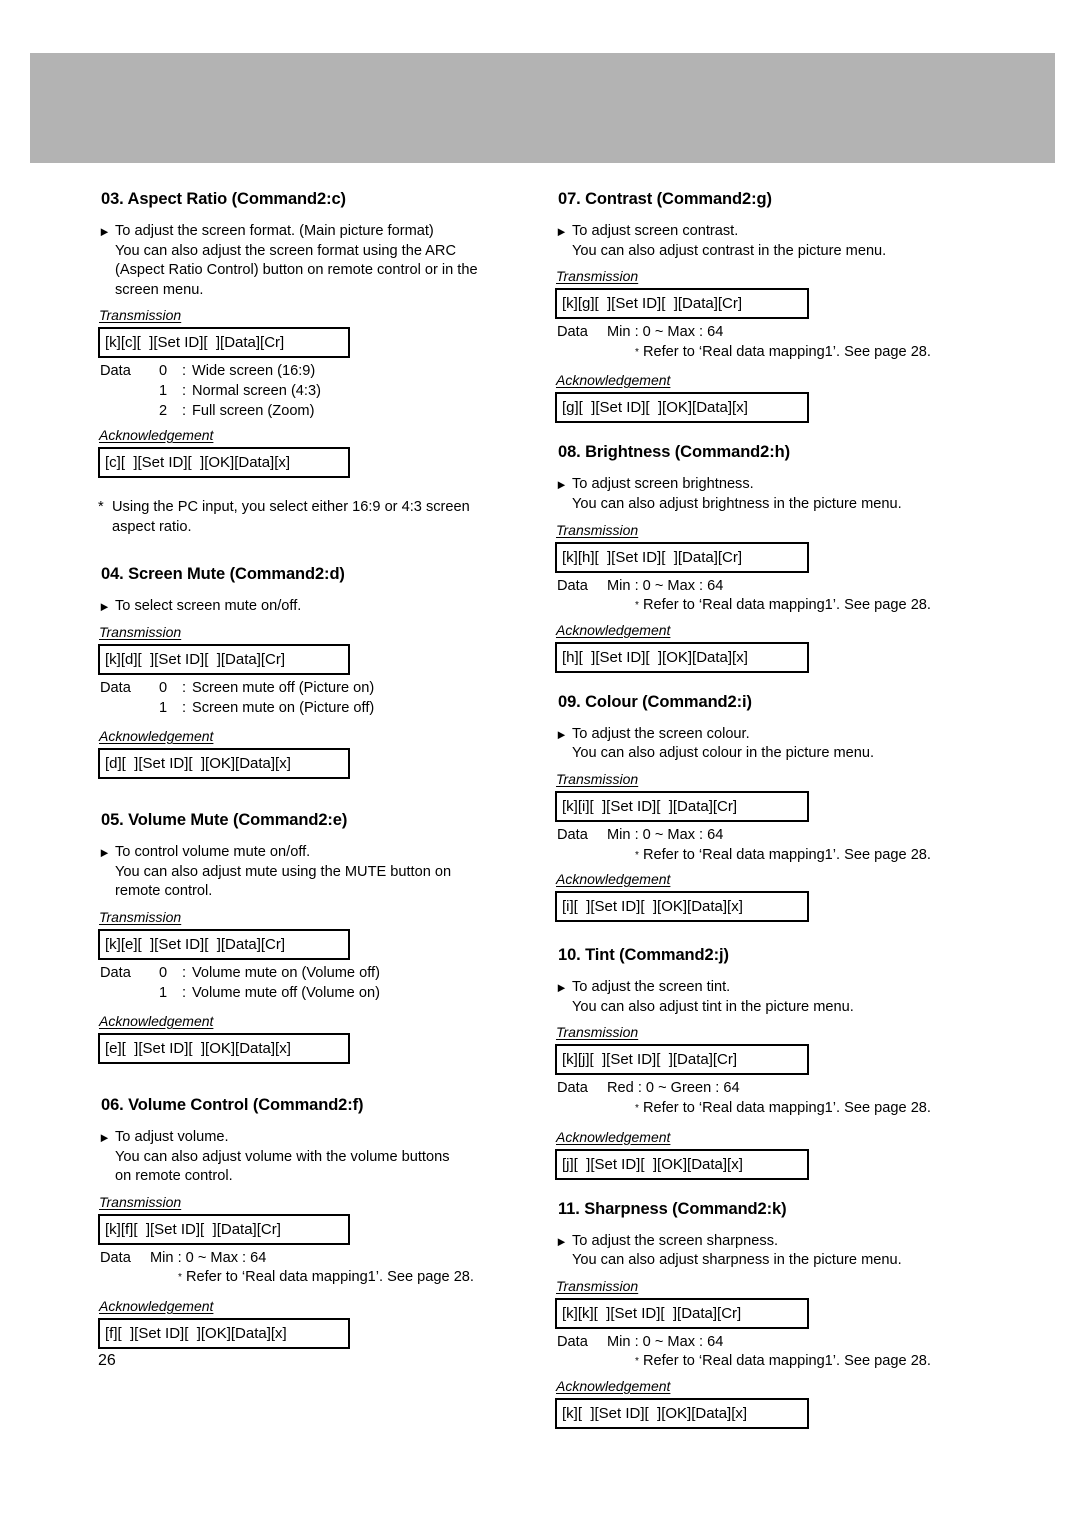 This screenshot has height=1528, width=1080. What do you see at coordinates (655, 231) in the screenshot?
I see `description-line: To adjust screen contrast.` at bounding box center [655, 231].